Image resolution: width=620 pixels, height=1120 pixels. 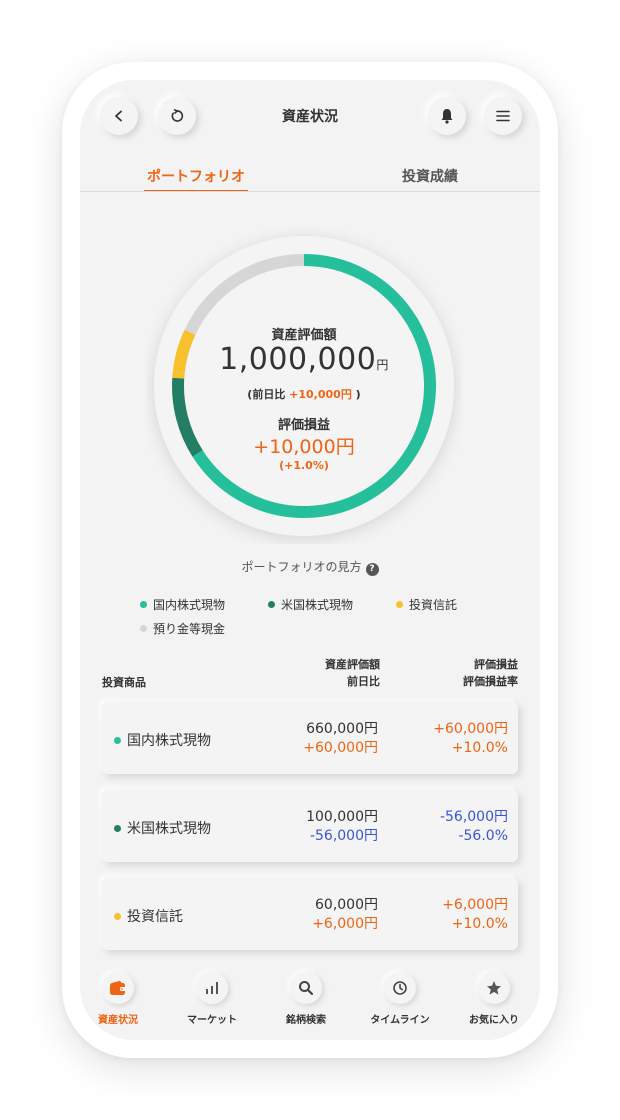 I want to click on bottom-navigation: 資産状況 マーケット 銘柄検索 タイムライン お気に入り, so click(x=310, y=1000).